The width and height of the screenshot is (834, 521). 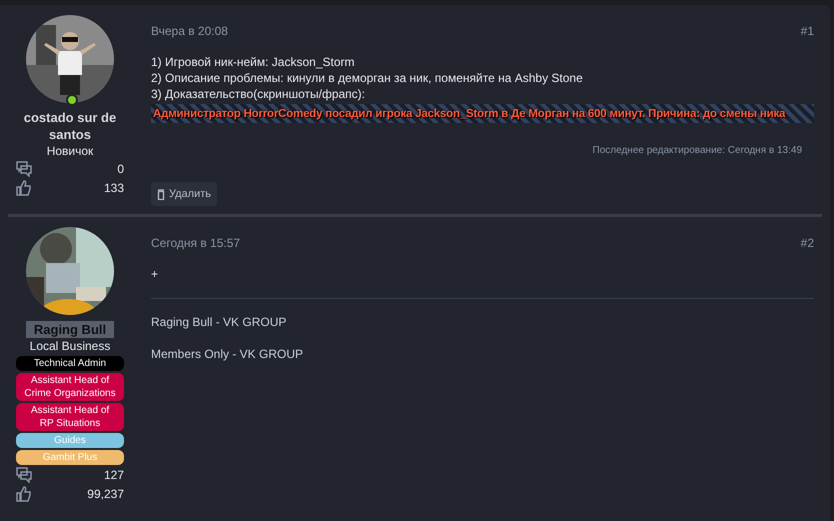 What do you see at coordinates (114, 188) in the screenshot?
I see `reaction-count: 133` at bounding box center [114, 188].